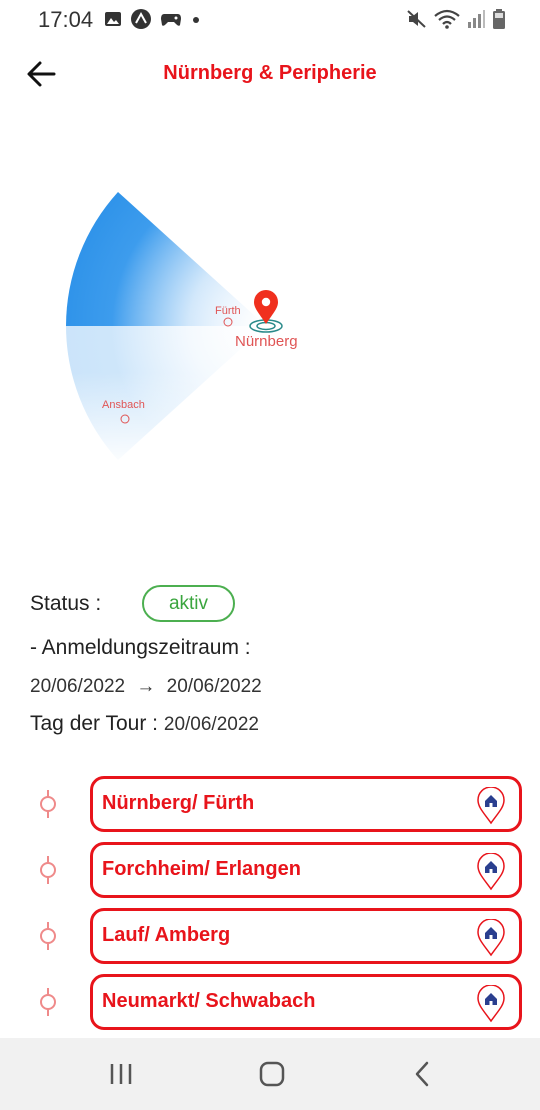 The width and height of the screenshot is (540, 1110). Describe the element at coordinates (228, 311) in the screenshot. I see `map-label-fuerth: Fürth` at that location.